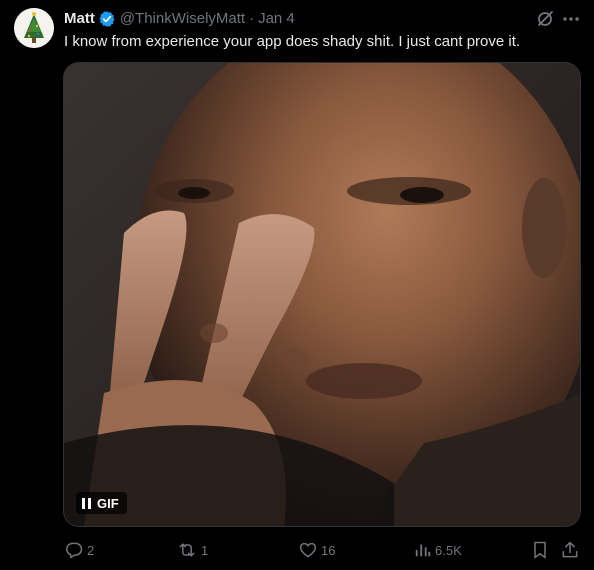  What do you see at coordinates (79, 19) in the screenshot?
I see `author-name: Matt` at bounding box center [79, 19].